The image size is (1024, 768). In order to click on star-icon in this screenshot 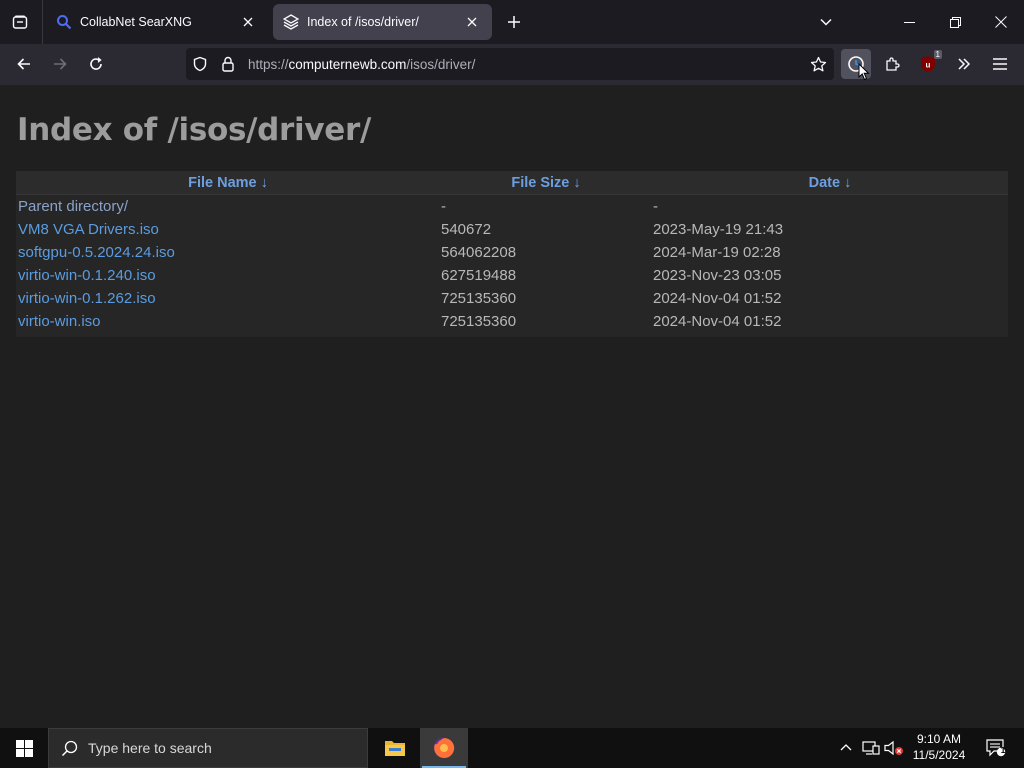, I will do `click(818, 63)`.